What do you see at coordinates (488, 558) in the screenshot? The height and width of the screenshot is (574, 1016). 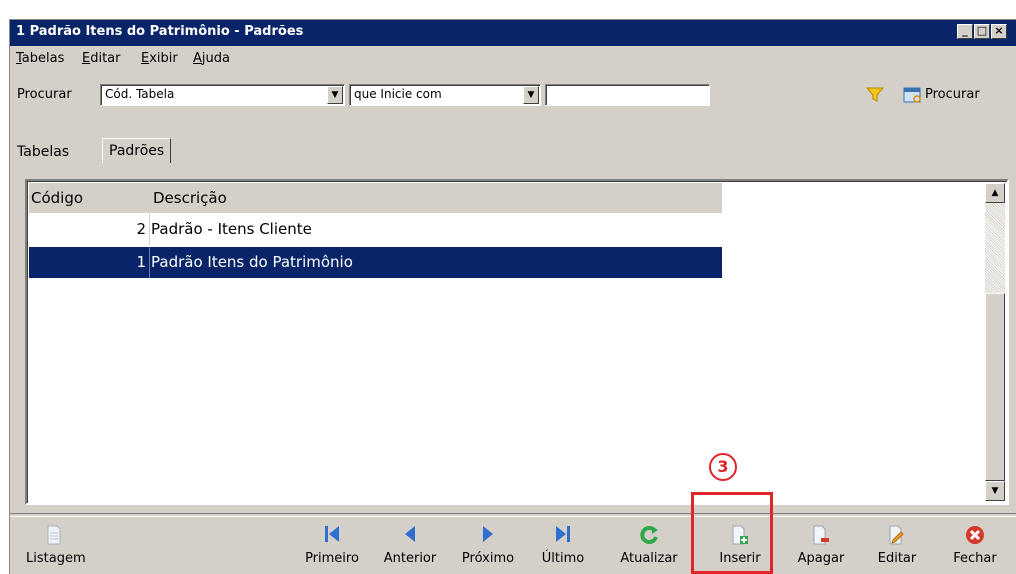 I see `proximo-label: Próximo` at bounding box center [488, 558].